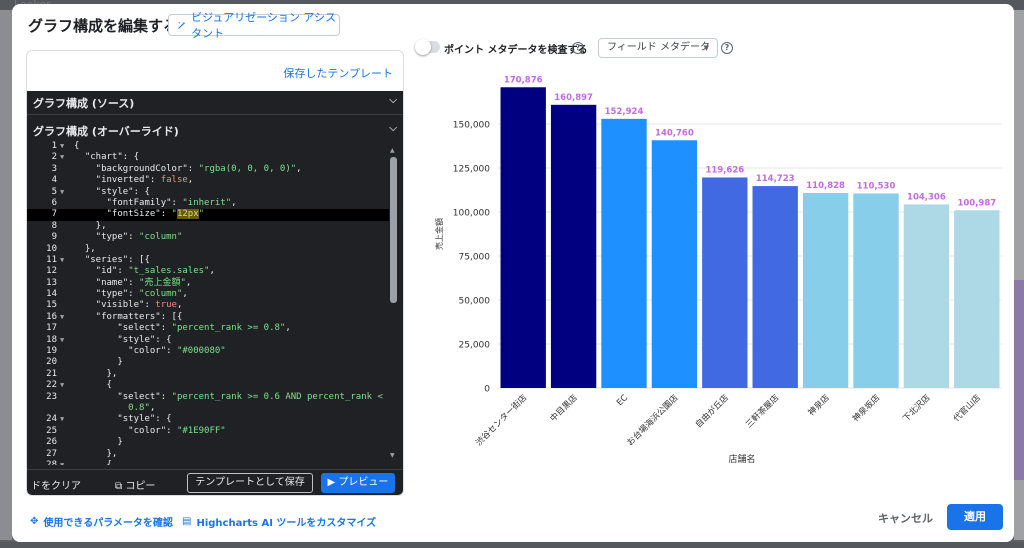 The height and width of the screenshot is (548, 1024). I want to click on code-token: "inverted":, so click(117, 180).